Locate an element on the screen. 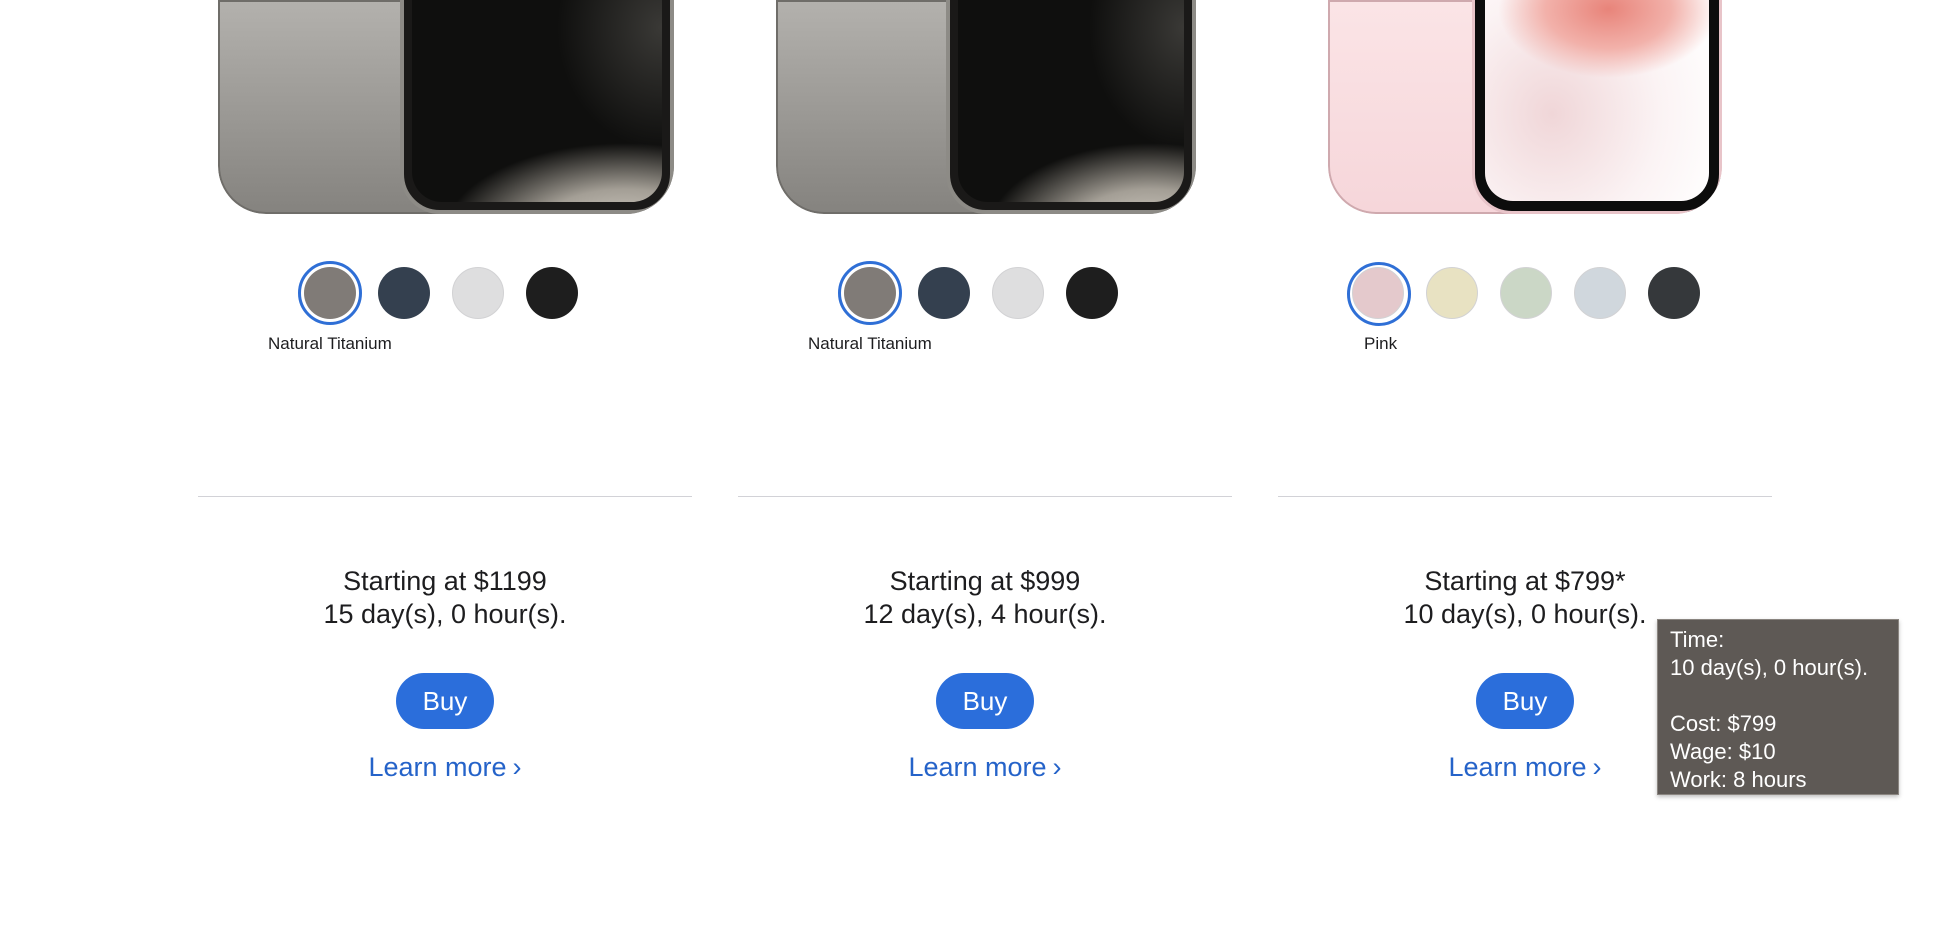 The height and width of the screenshot is (952, 1956). tooltip-wage: Wage: $10 is located at coordinates (1723, 751).